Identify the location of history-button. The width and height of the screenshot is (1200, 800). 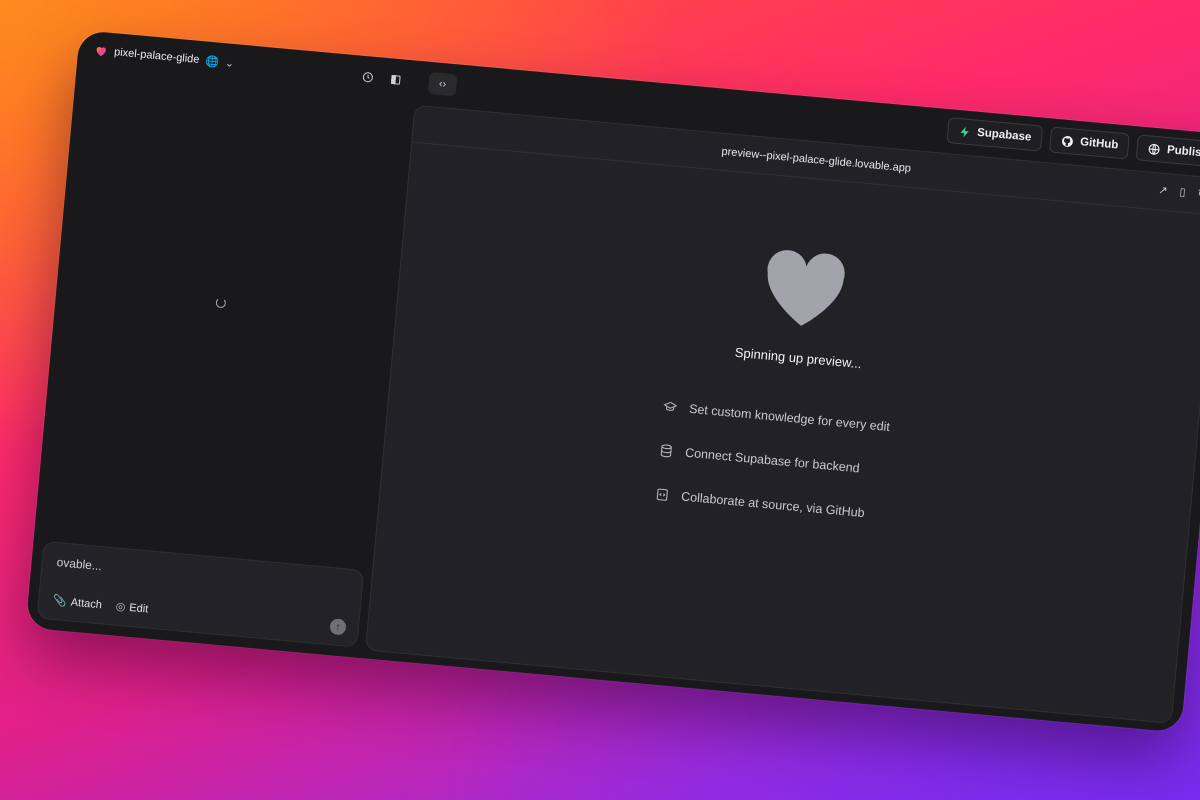
(368, 77).